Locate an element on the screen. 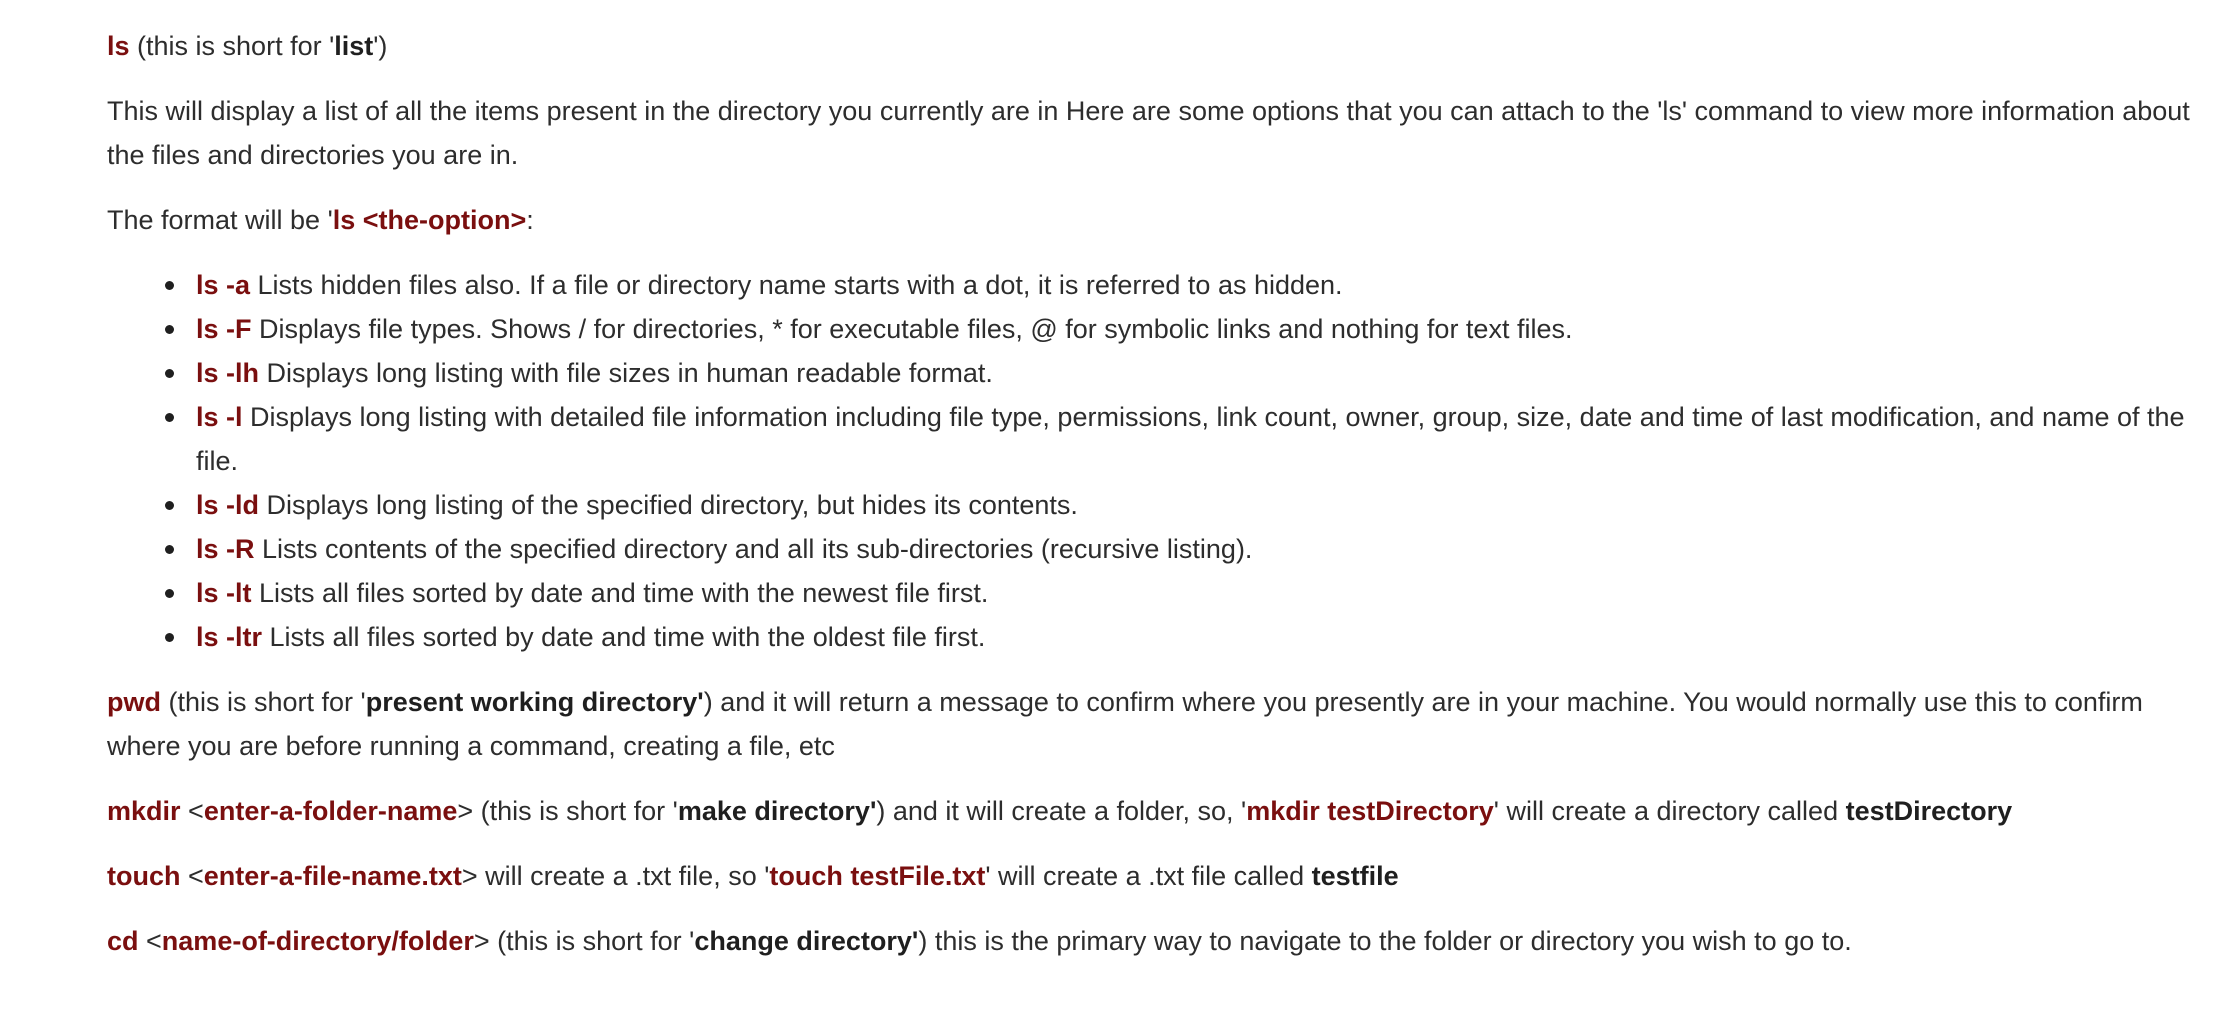 This screenshot has width=2221, height=1016. ls-term: list is located at coordinates (354, 46).